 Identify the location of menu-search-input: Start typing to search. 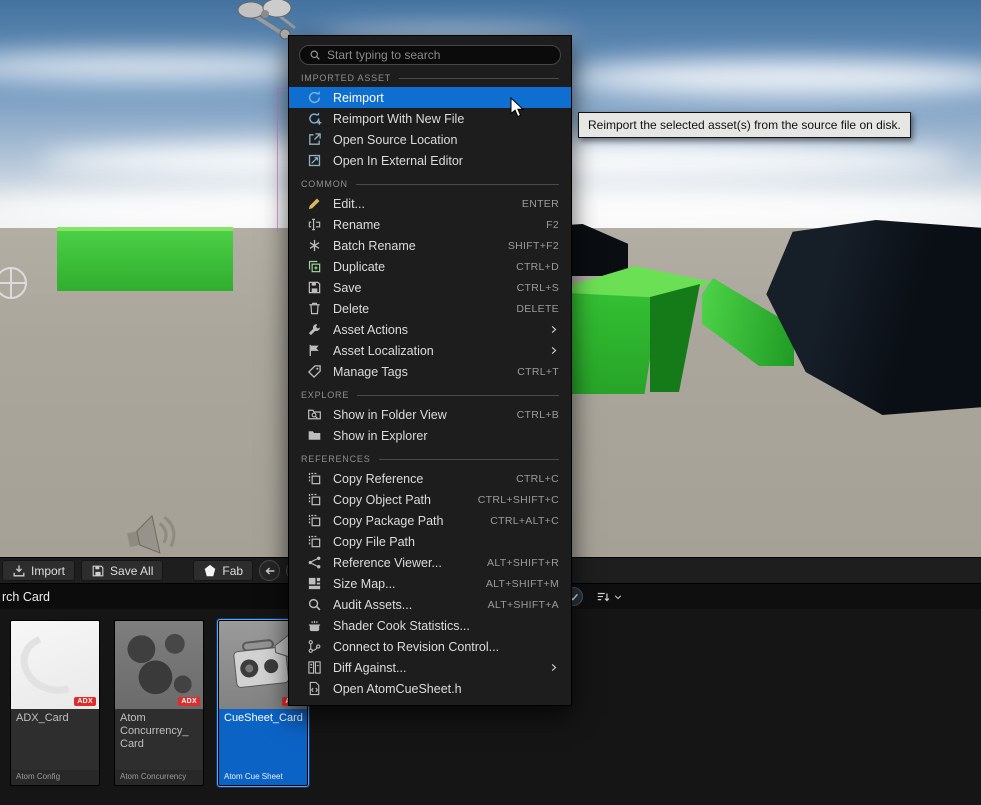
(430, 55).